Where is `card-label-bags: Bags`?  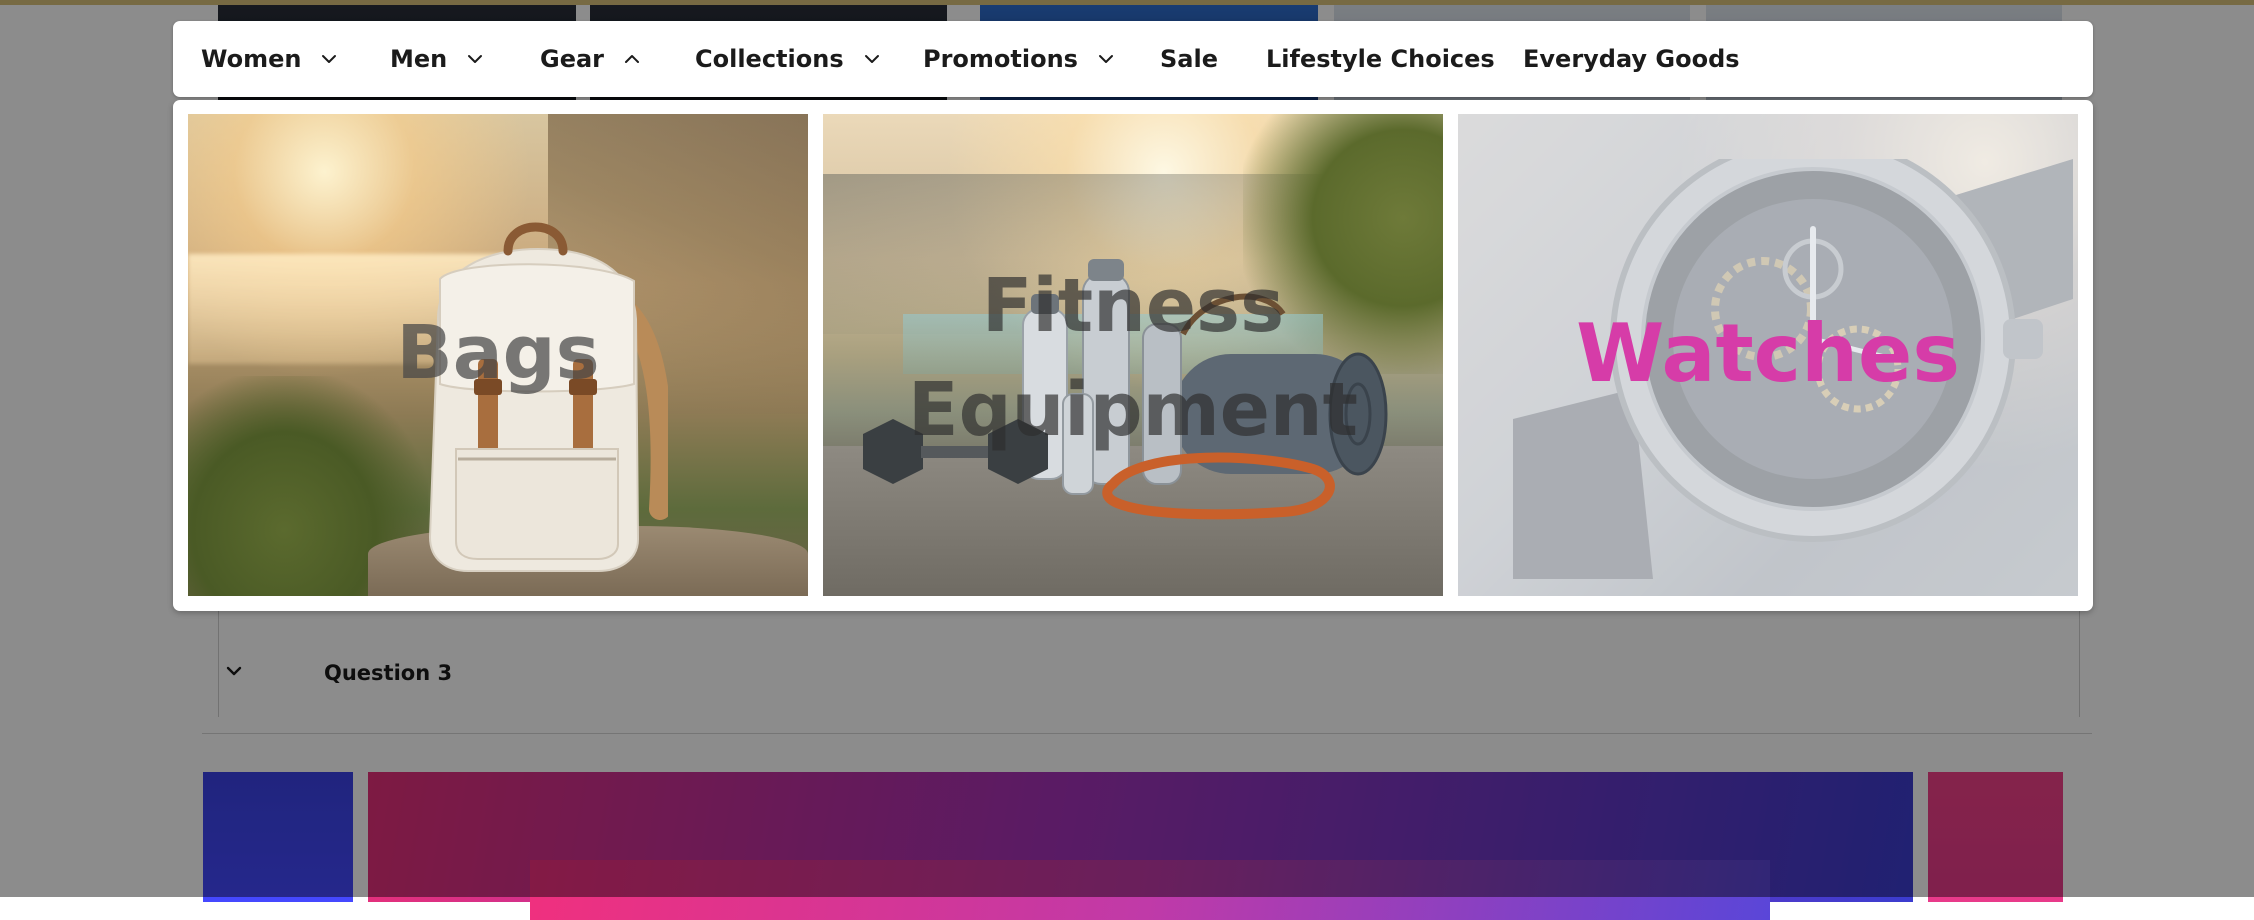 card-label-bags: Bags is located at coordinates (498, 353).